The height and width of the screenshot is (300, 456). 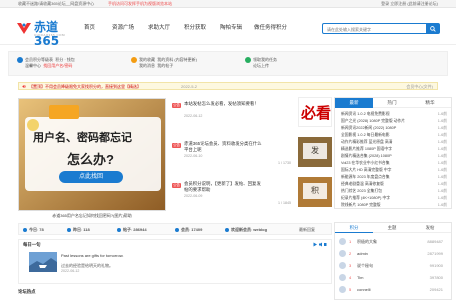 I want to click on member-score: 2871999, so click(x=435, y=253).